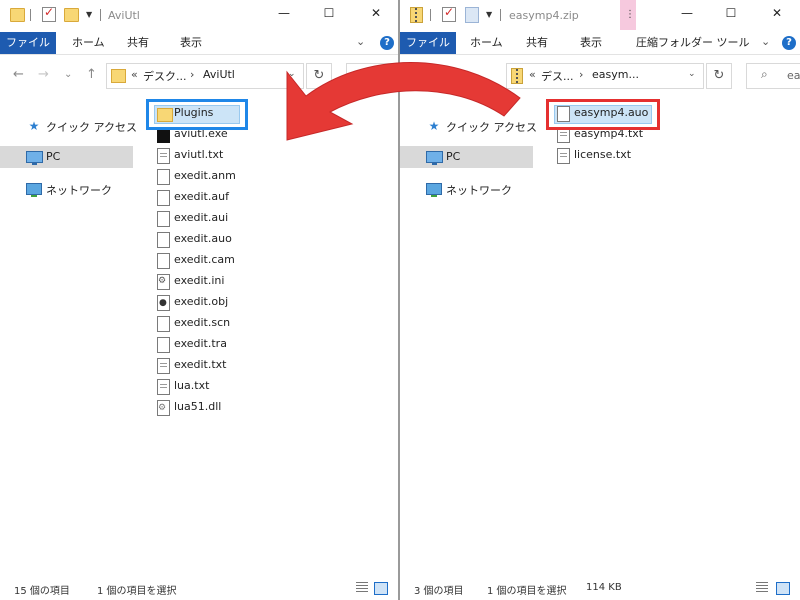 This screenshot has width=800, height=600. What do you see at coordinates (34, 158) in the screenshot?
I see `computer-icon` at bounding box center [34, 158].